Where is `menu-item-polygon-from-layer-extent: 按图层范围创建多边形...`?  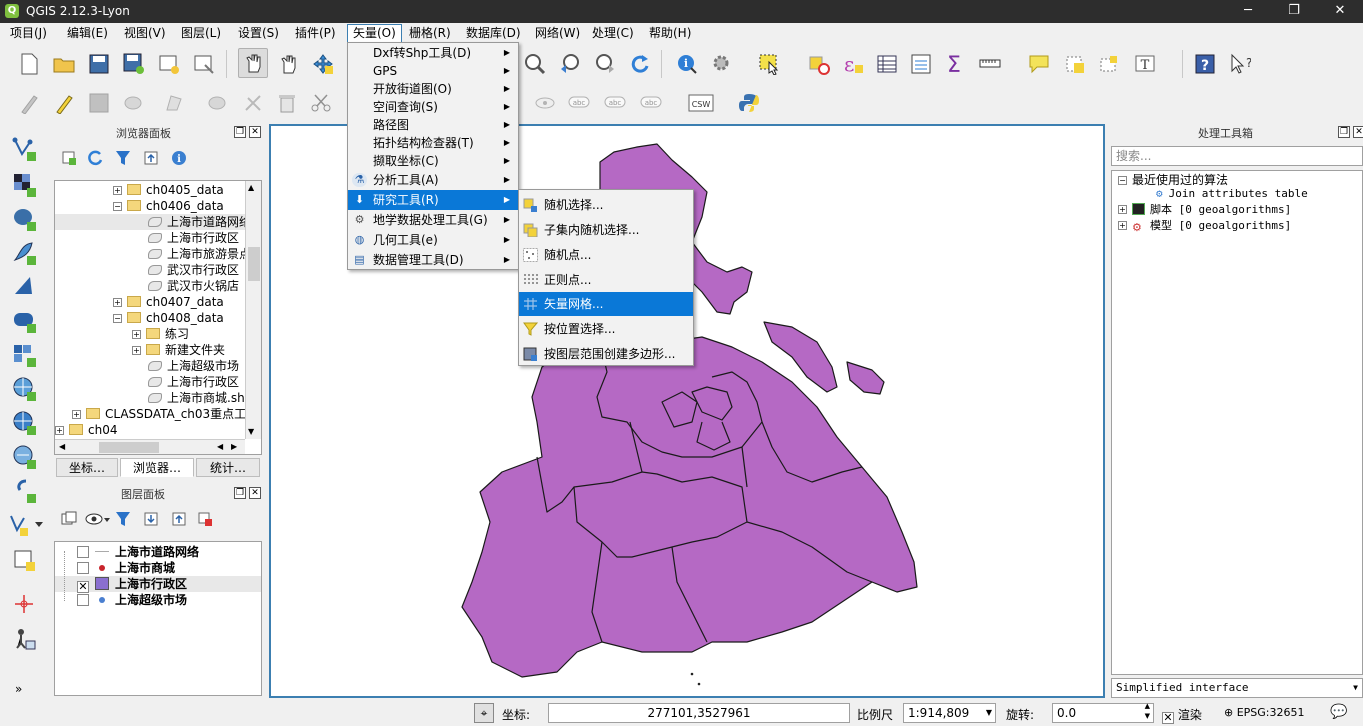 menu-item-polygon-from-layer-extent: 按图层范围创建多边形... is located at coordinates (606, 354).